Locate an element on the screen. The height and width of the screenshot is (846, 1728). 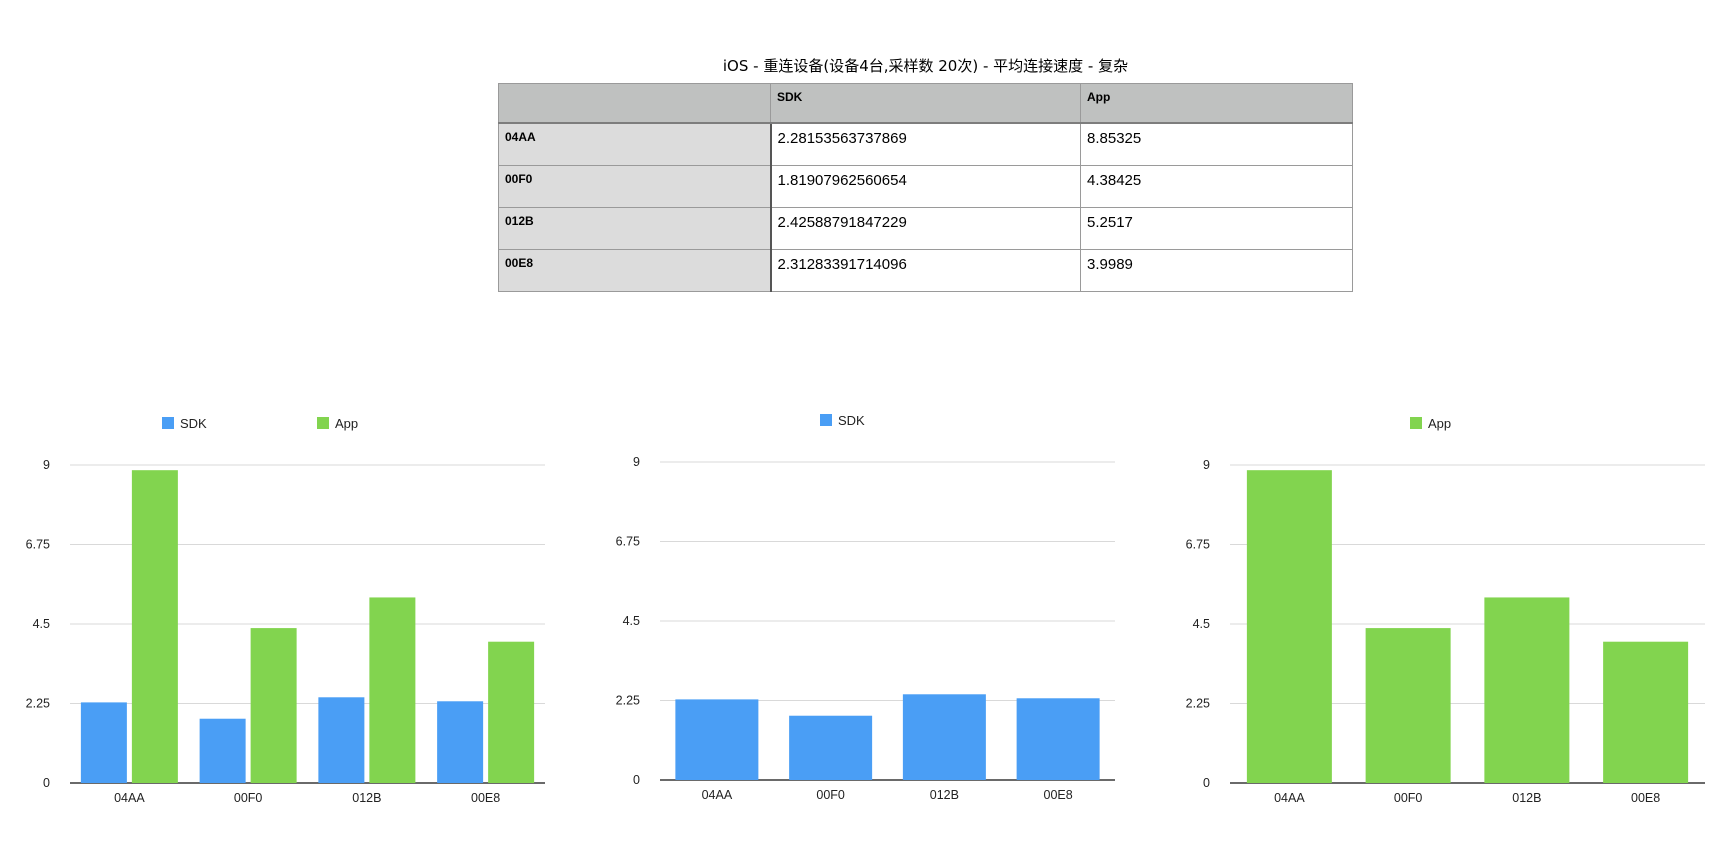
sdk-bar-chart: SDK 0 2.25 4.5 6.75 9 04AA 00F0 012B 00E8 is located at coordinates (865, 607).